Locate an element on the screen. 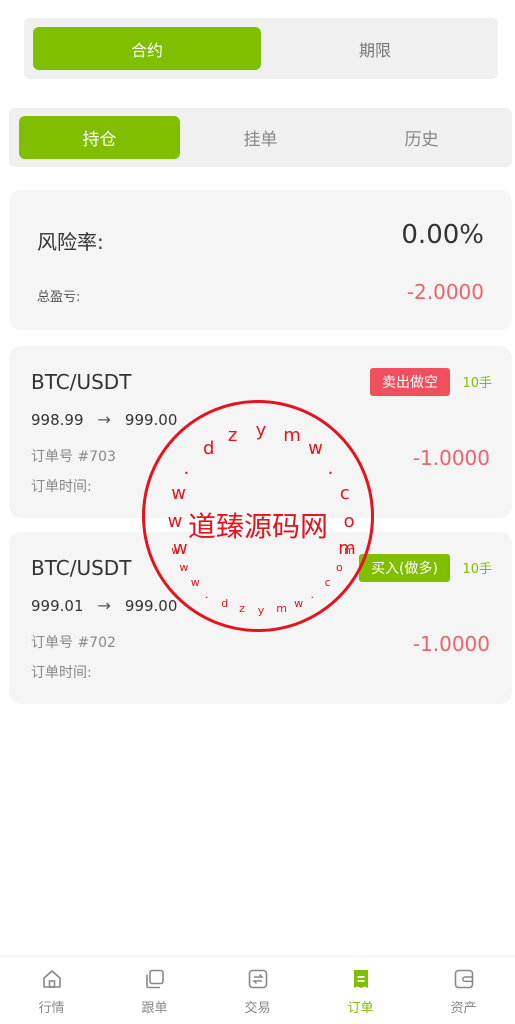 This screenshot has width=515, height=1024. summary-card: 风险率: 0.00% 总盈亏: -2.0000 is located at coordinates (260, 260).